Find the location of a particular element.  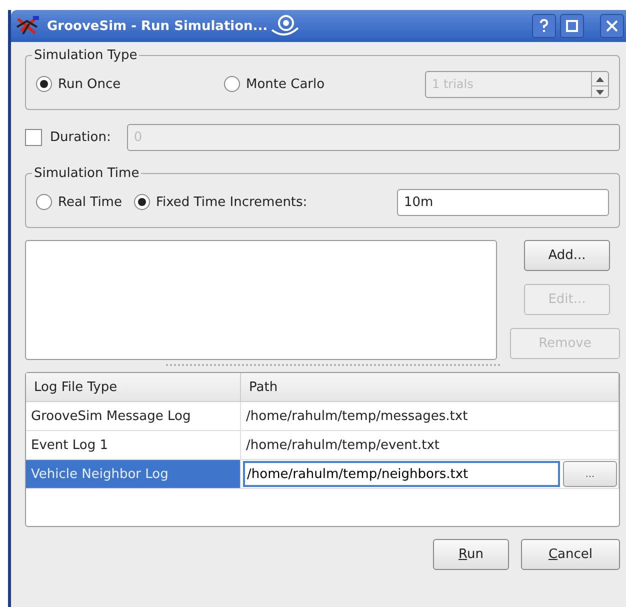

table-cell: /home/rahulm/temp/event.txt is located at coordinates (430, 445).